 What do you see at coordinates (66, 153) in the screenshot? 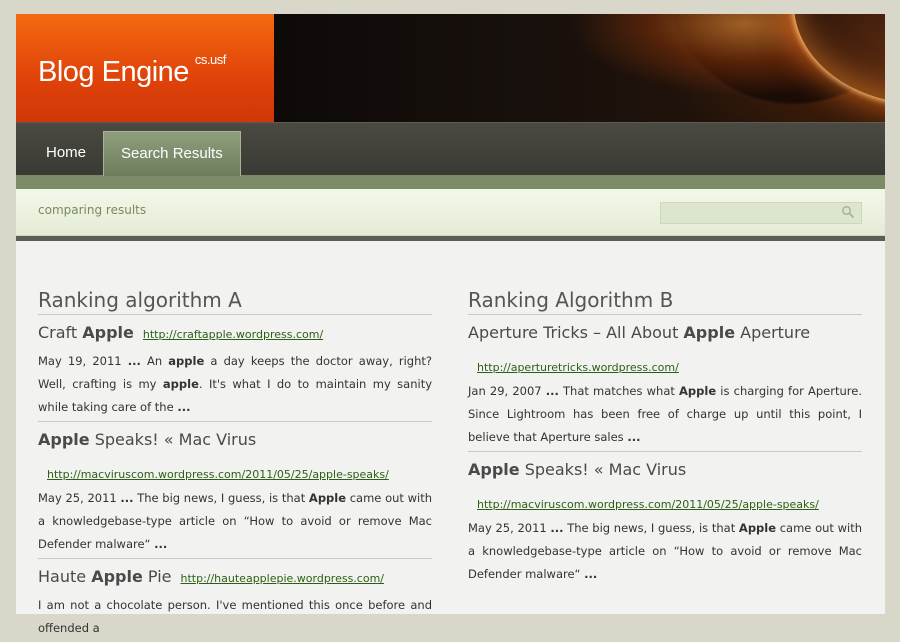
I see `nav-home: Home` at bounding box center [66, 153].